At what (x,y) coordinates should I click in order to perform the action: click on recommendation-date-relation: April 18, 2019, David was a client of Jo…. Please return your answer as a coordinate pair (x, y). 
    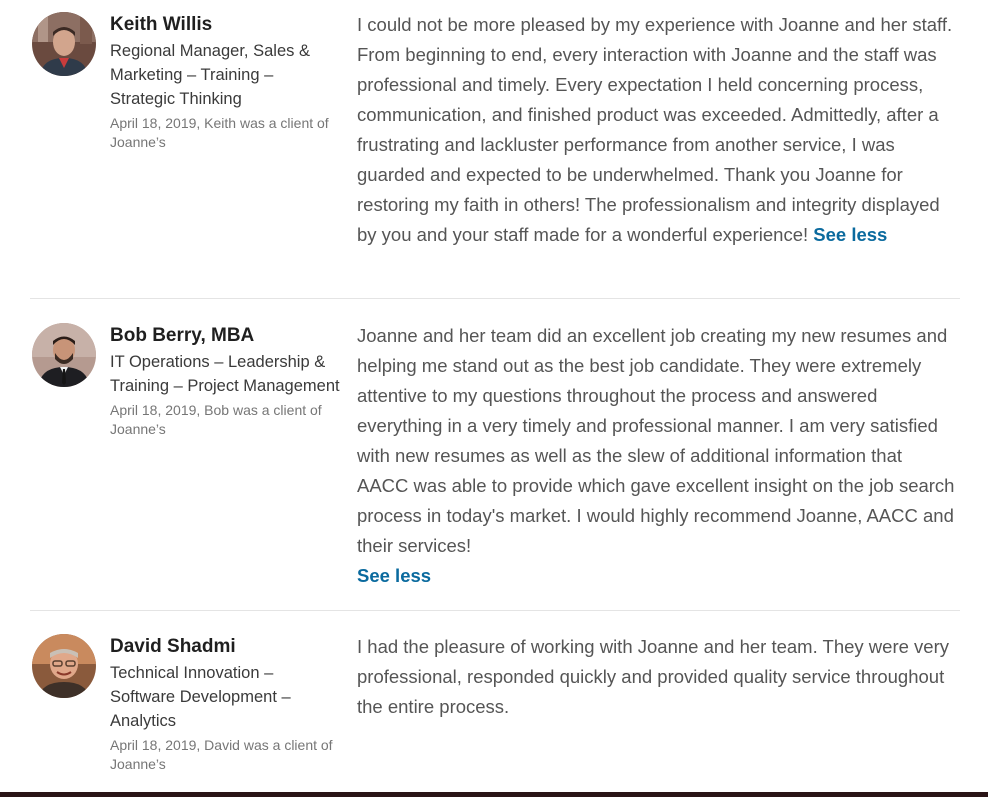
    Looking at the image, I should click on (221, 754).